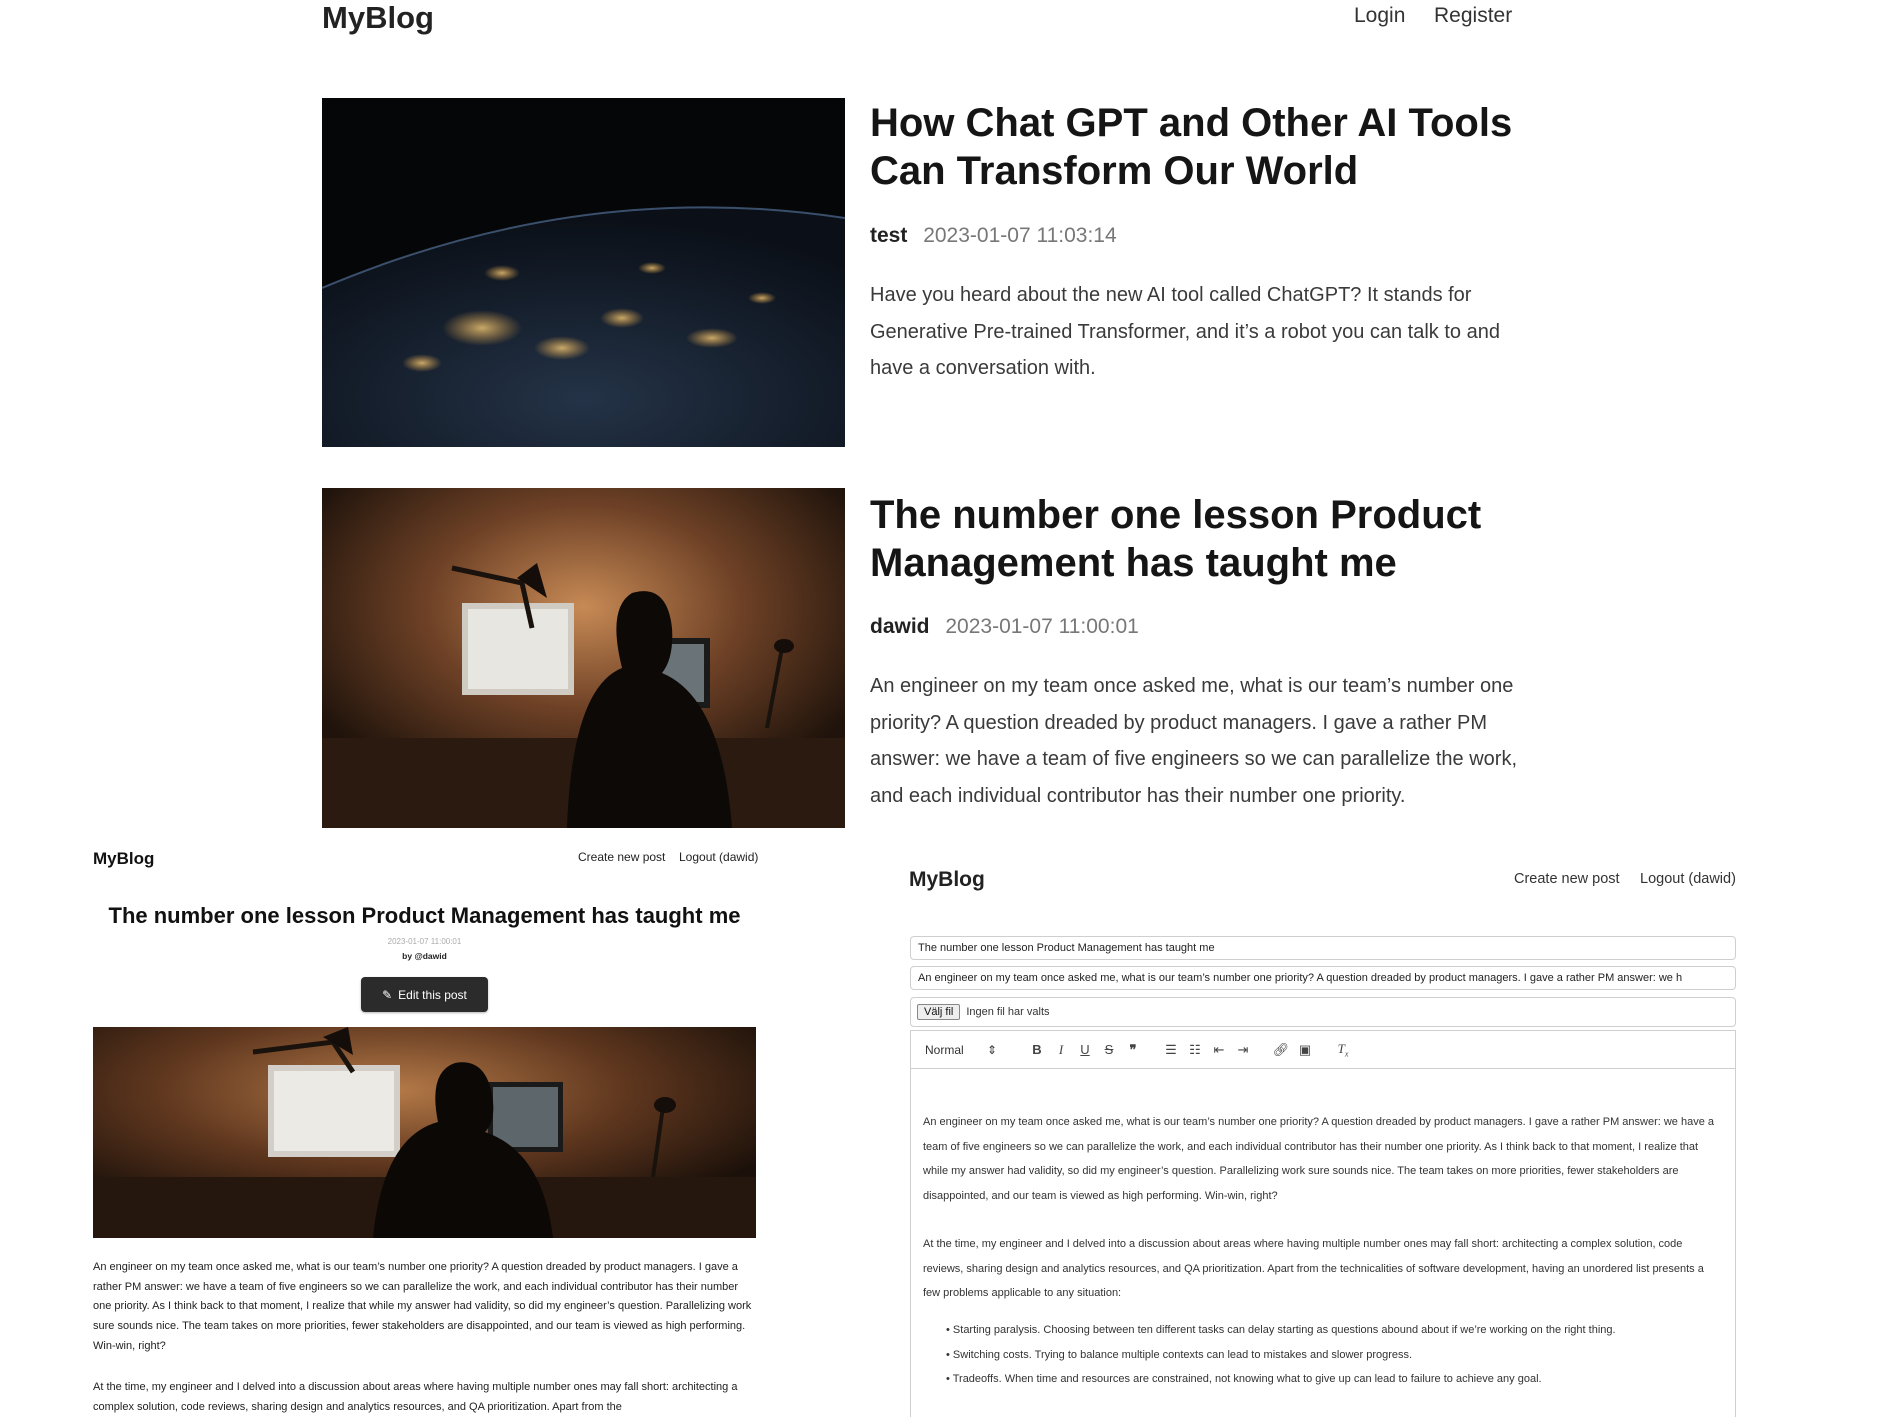  I want to click on post-meta: dawid 2023-01-07 11:00:01, so click(1004, 627).